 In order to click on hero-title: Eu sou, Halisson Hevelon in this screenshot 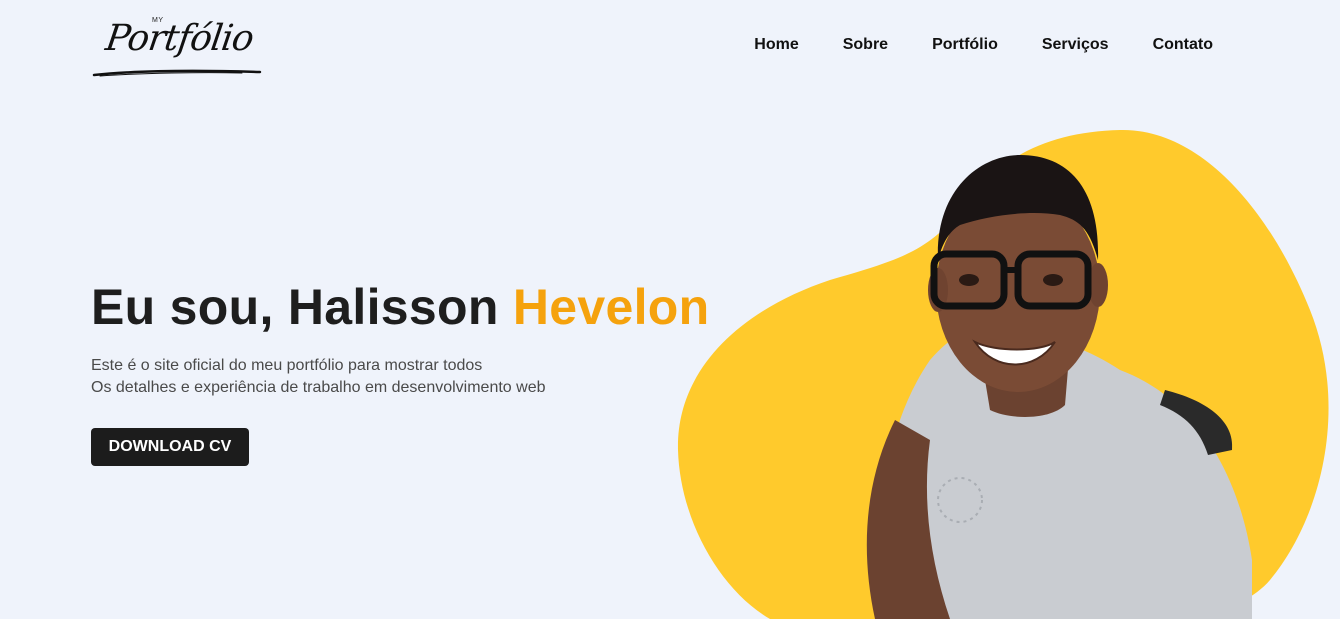, I will do `click(400, 307)`.